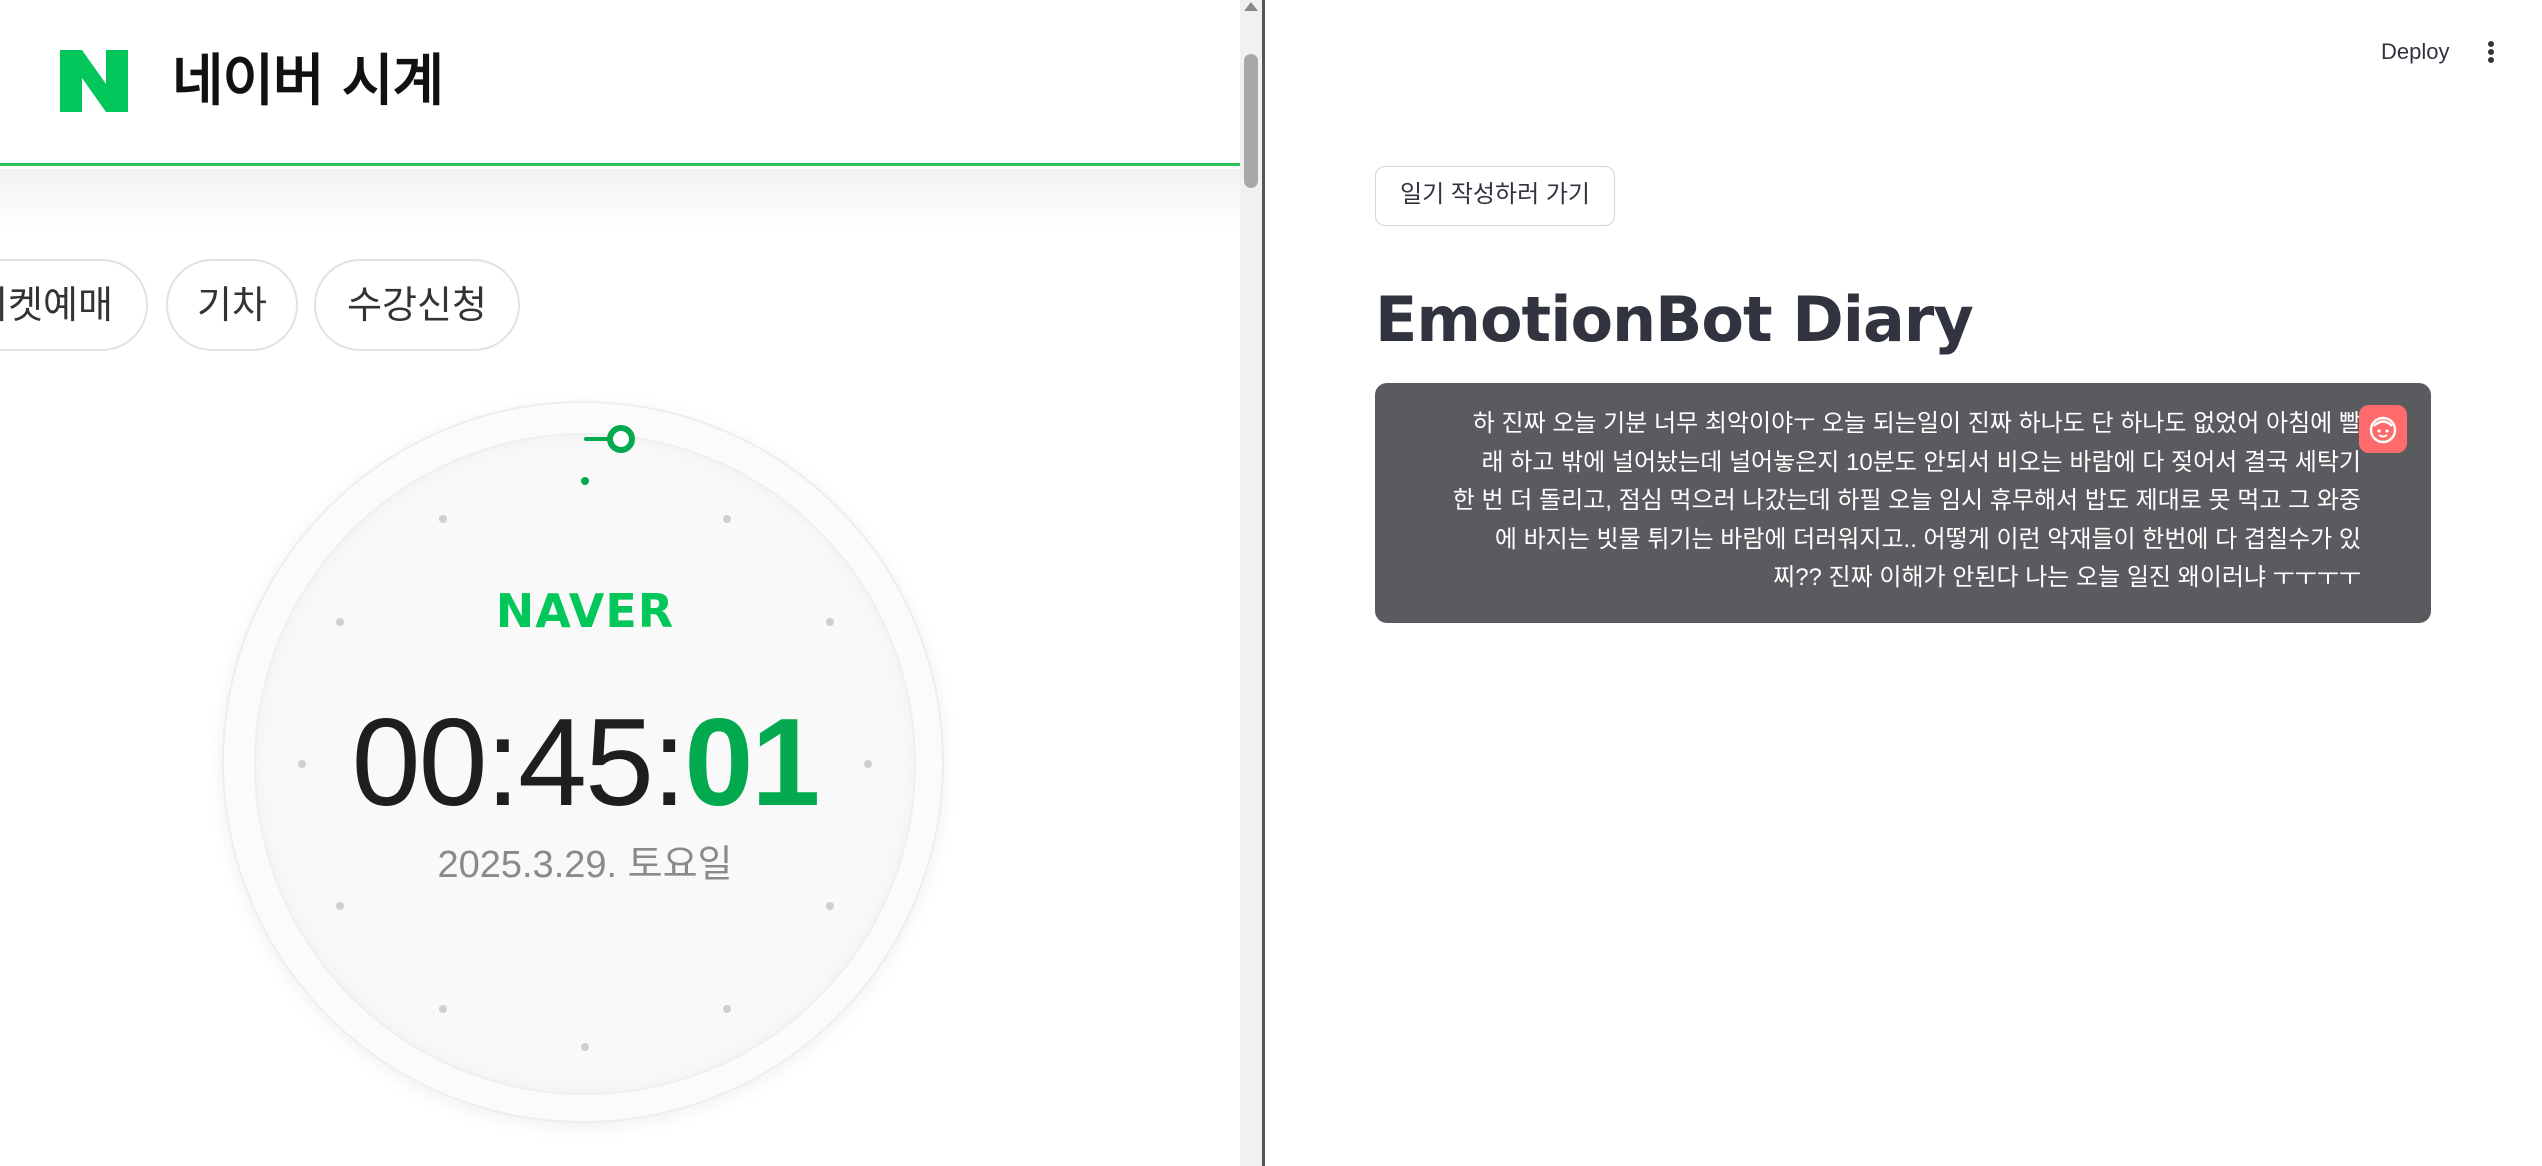 Image resolution: width=2542 pixels, height=1166 pixels. I want to click on naver-n-logo-icon, so click(94, 81).